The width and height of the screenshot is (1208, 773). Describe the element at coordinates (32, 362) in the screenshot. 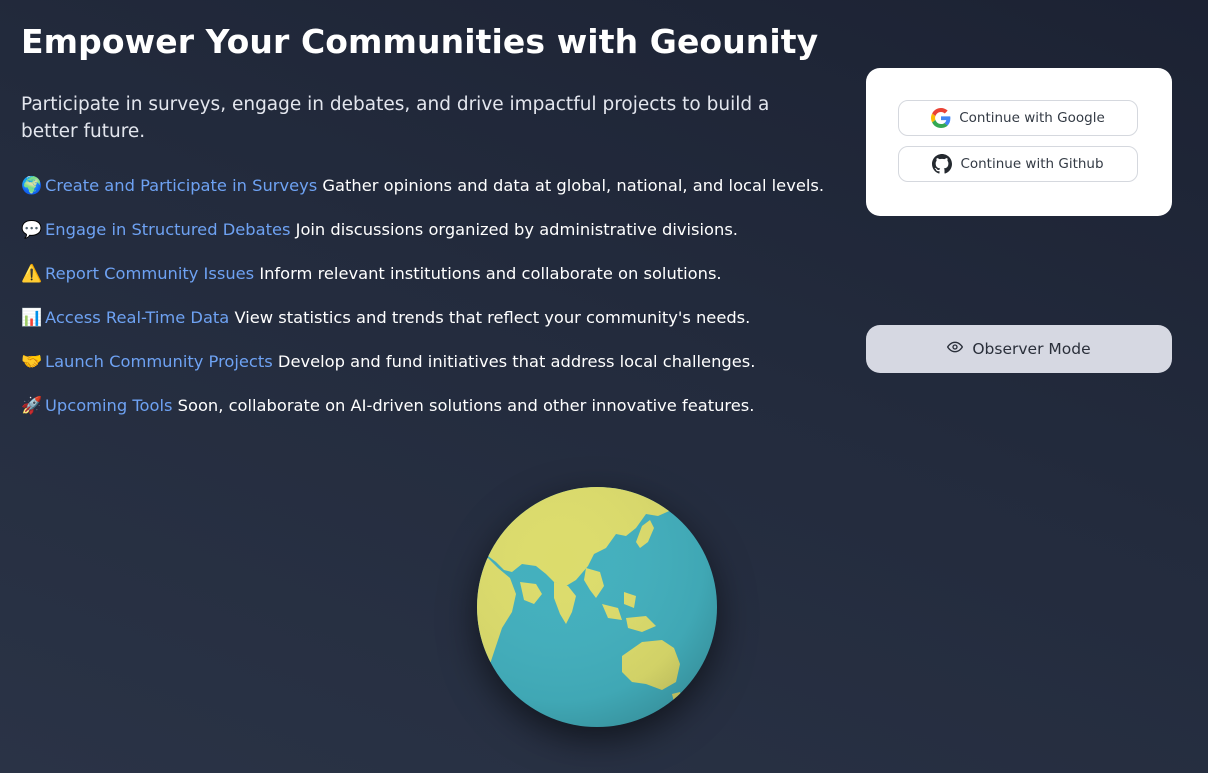

I see `handshake-icon: 🤝` at that location.